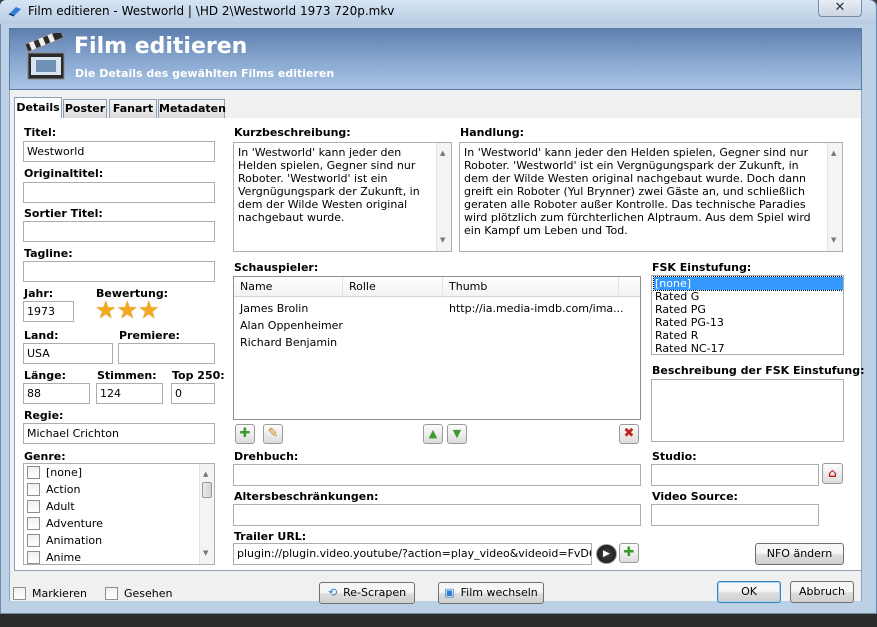 The width and height of the screenshot is (877, 627). I want to click on watched-checkbox: Gesehen, so click(139, 593).